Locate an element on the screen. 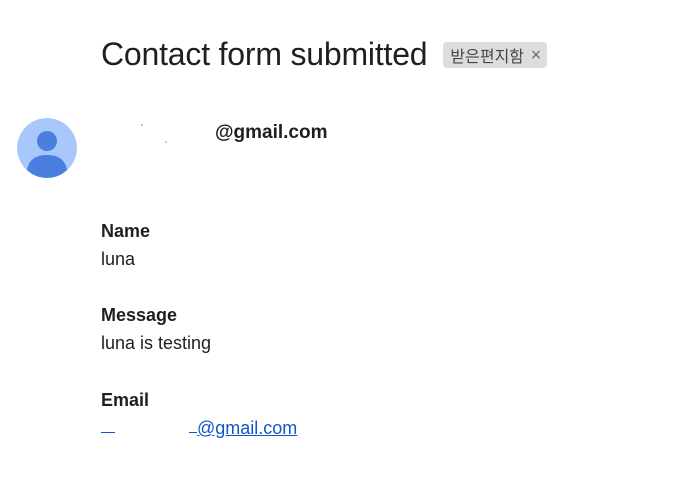 The image size is (682, 480). subject-row: Contact form submitted 받은편지함 × is located at coordinates (324, 54).